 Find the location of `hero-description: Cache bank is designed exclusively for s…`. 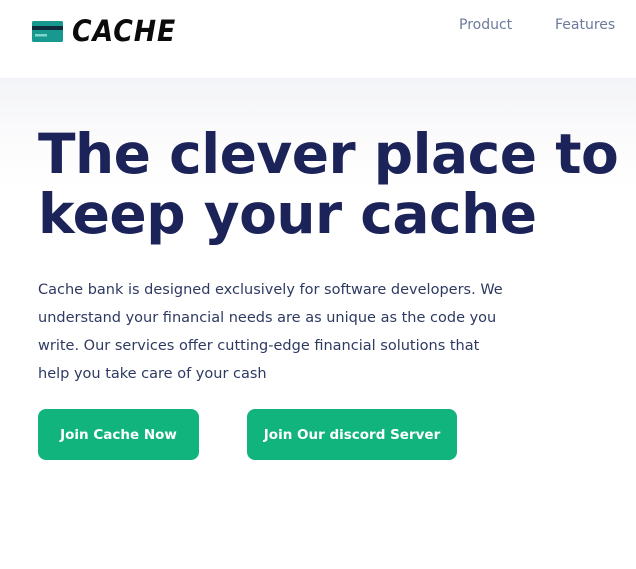

hero-description: Cache bank is designed exclusively for s… is located at coordinates (270, 332).